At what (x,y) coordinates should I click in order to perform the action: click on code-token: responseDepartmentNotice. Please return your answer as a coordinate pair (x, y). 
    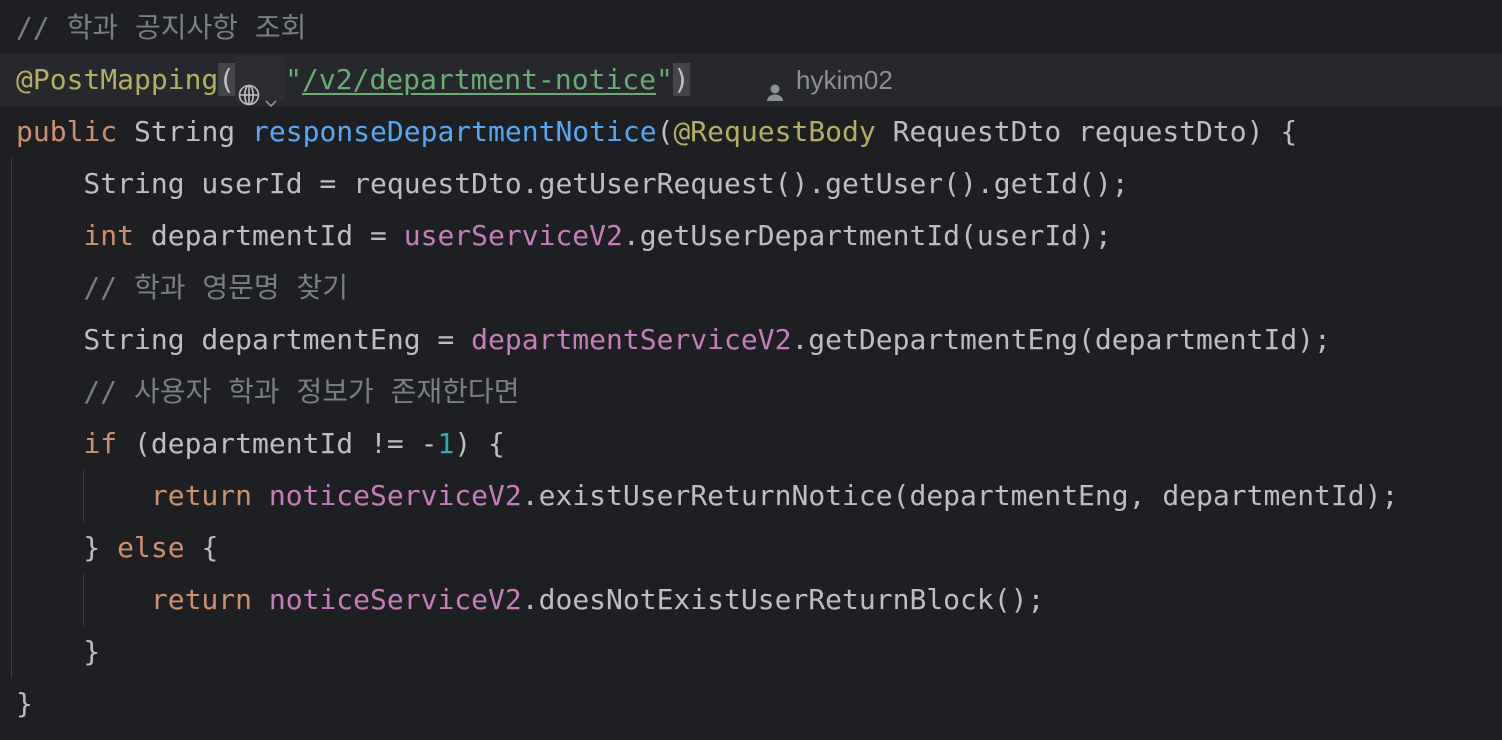
    Looking at the image, I should click on (454, 131).